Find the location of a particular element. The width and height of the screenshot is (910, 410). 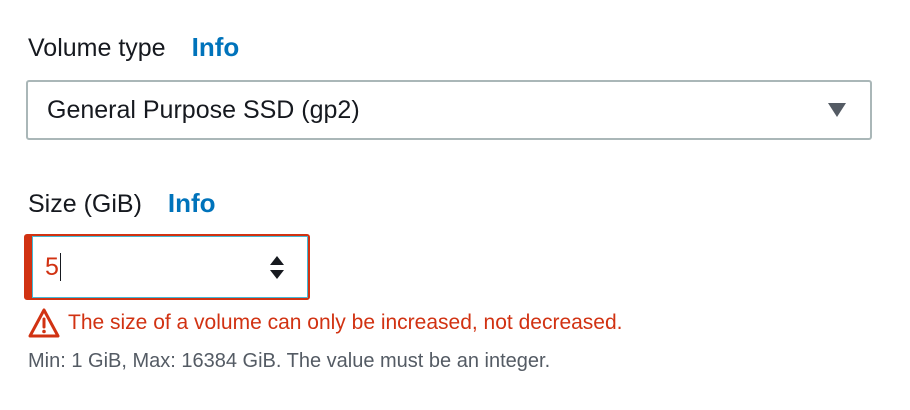

volume-type-selected-value: General Purpose SSD (gp2) is located at coordinates (203, 109).